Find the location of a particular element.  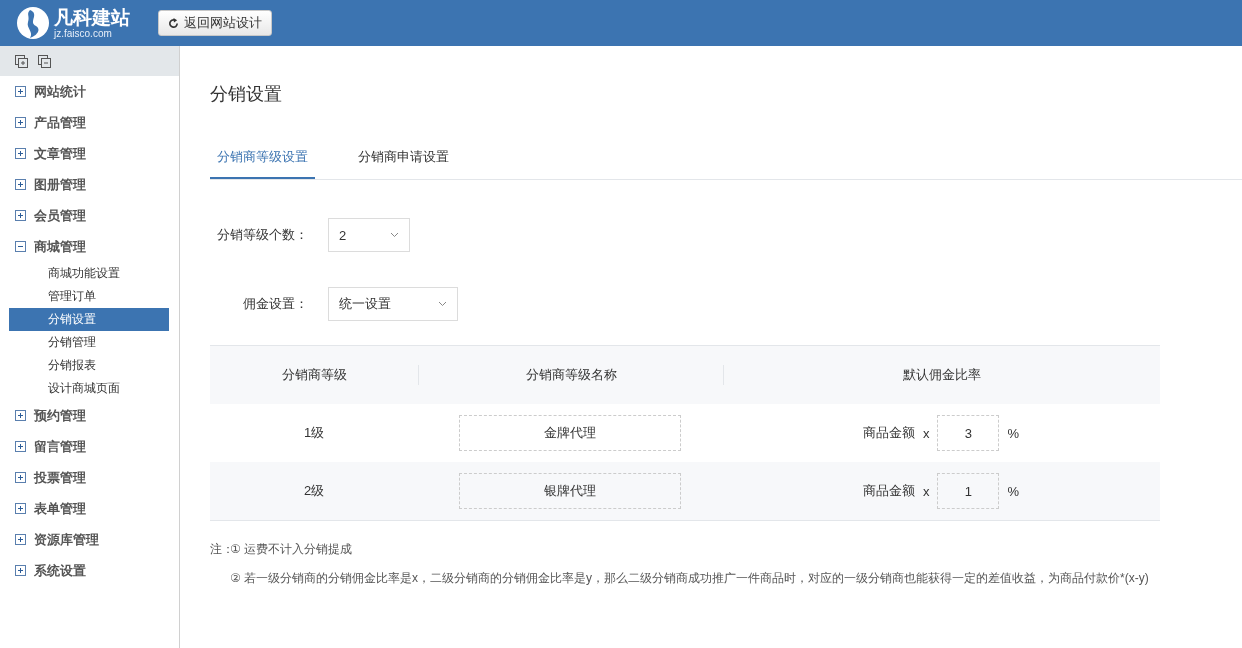

logo-name: 凡科建站 is located at coordinates (92, 17).